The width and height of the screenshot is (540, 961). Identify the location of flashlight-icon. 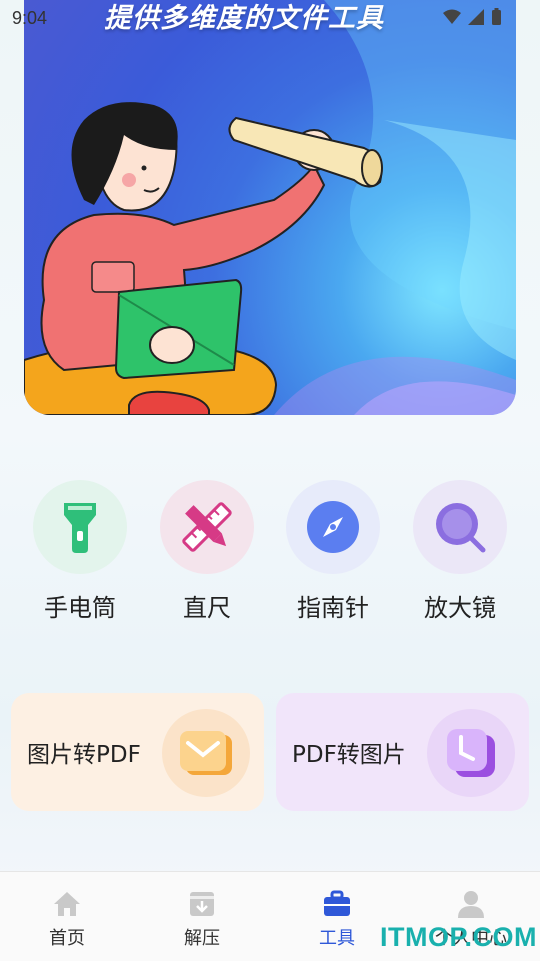
(80, 528).